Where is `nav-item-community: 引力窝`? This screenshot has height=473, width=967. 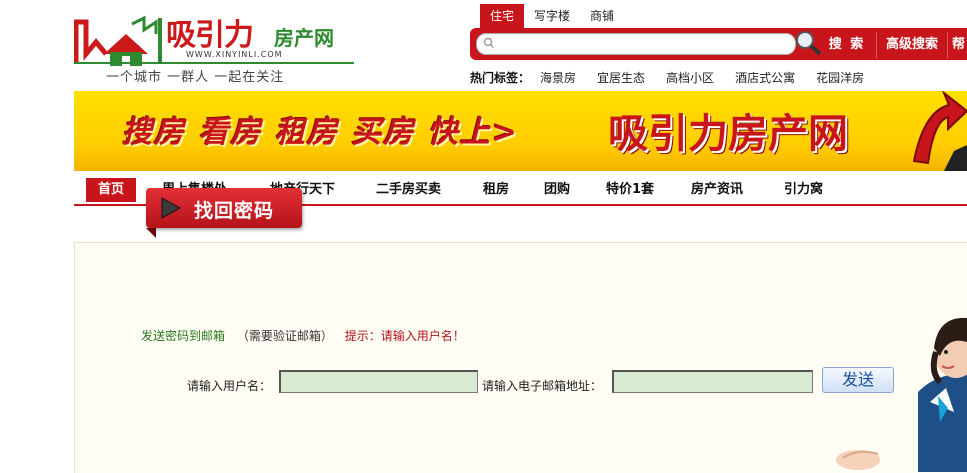 nav-item-community: 引力窝 is located at coordinates (803, 190).